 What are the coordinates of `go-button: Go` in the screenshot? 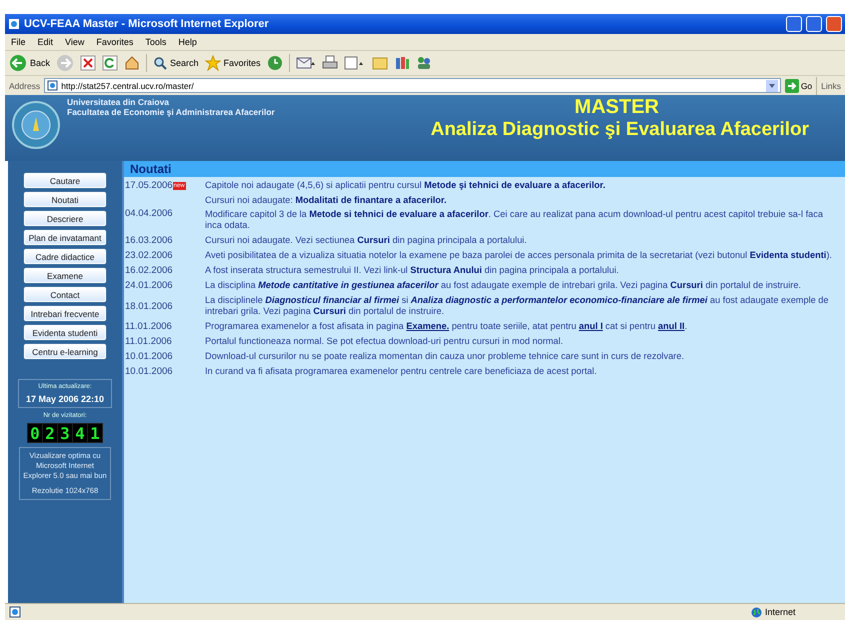 It's located at (798, 85).